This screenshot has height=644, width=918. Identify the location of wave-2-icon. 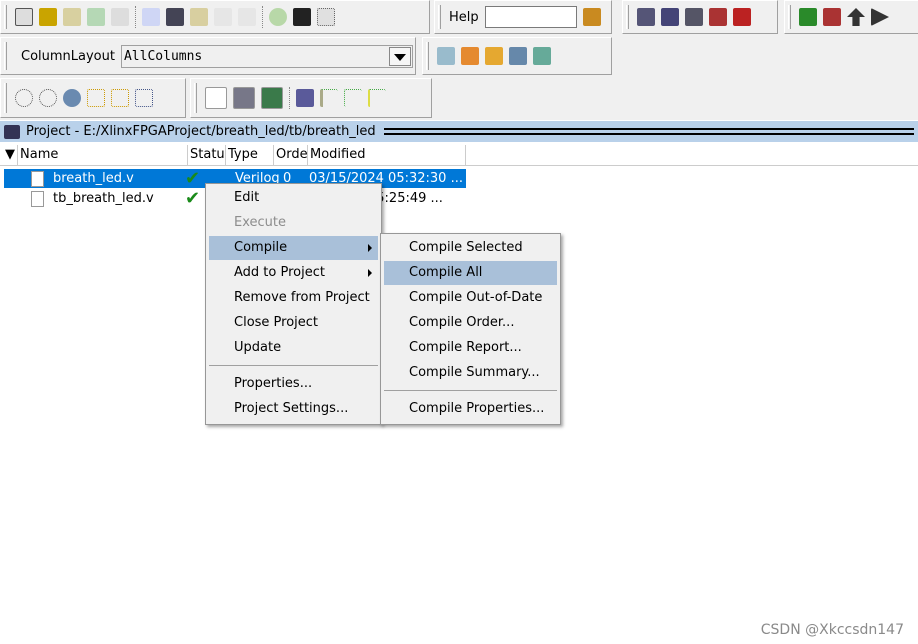
(244, 98).